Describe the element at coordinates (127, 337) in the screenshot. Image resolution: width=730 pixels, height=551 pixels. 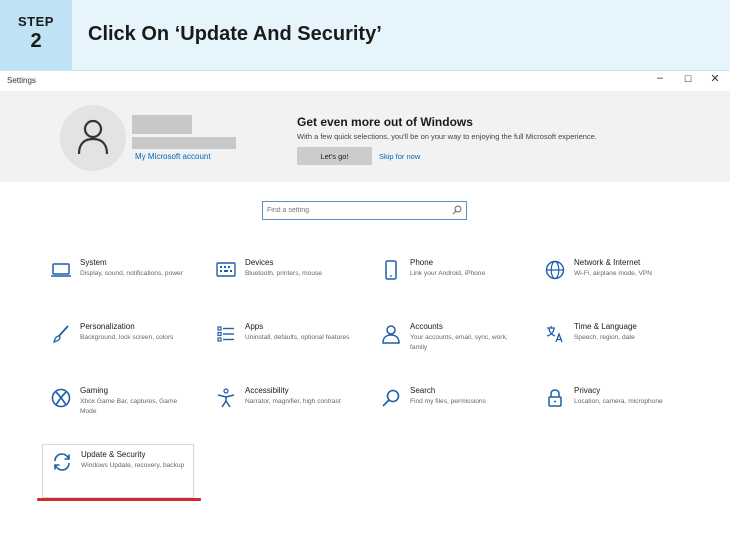
I see `tile-description: Background, lock screen, colors` at that location.